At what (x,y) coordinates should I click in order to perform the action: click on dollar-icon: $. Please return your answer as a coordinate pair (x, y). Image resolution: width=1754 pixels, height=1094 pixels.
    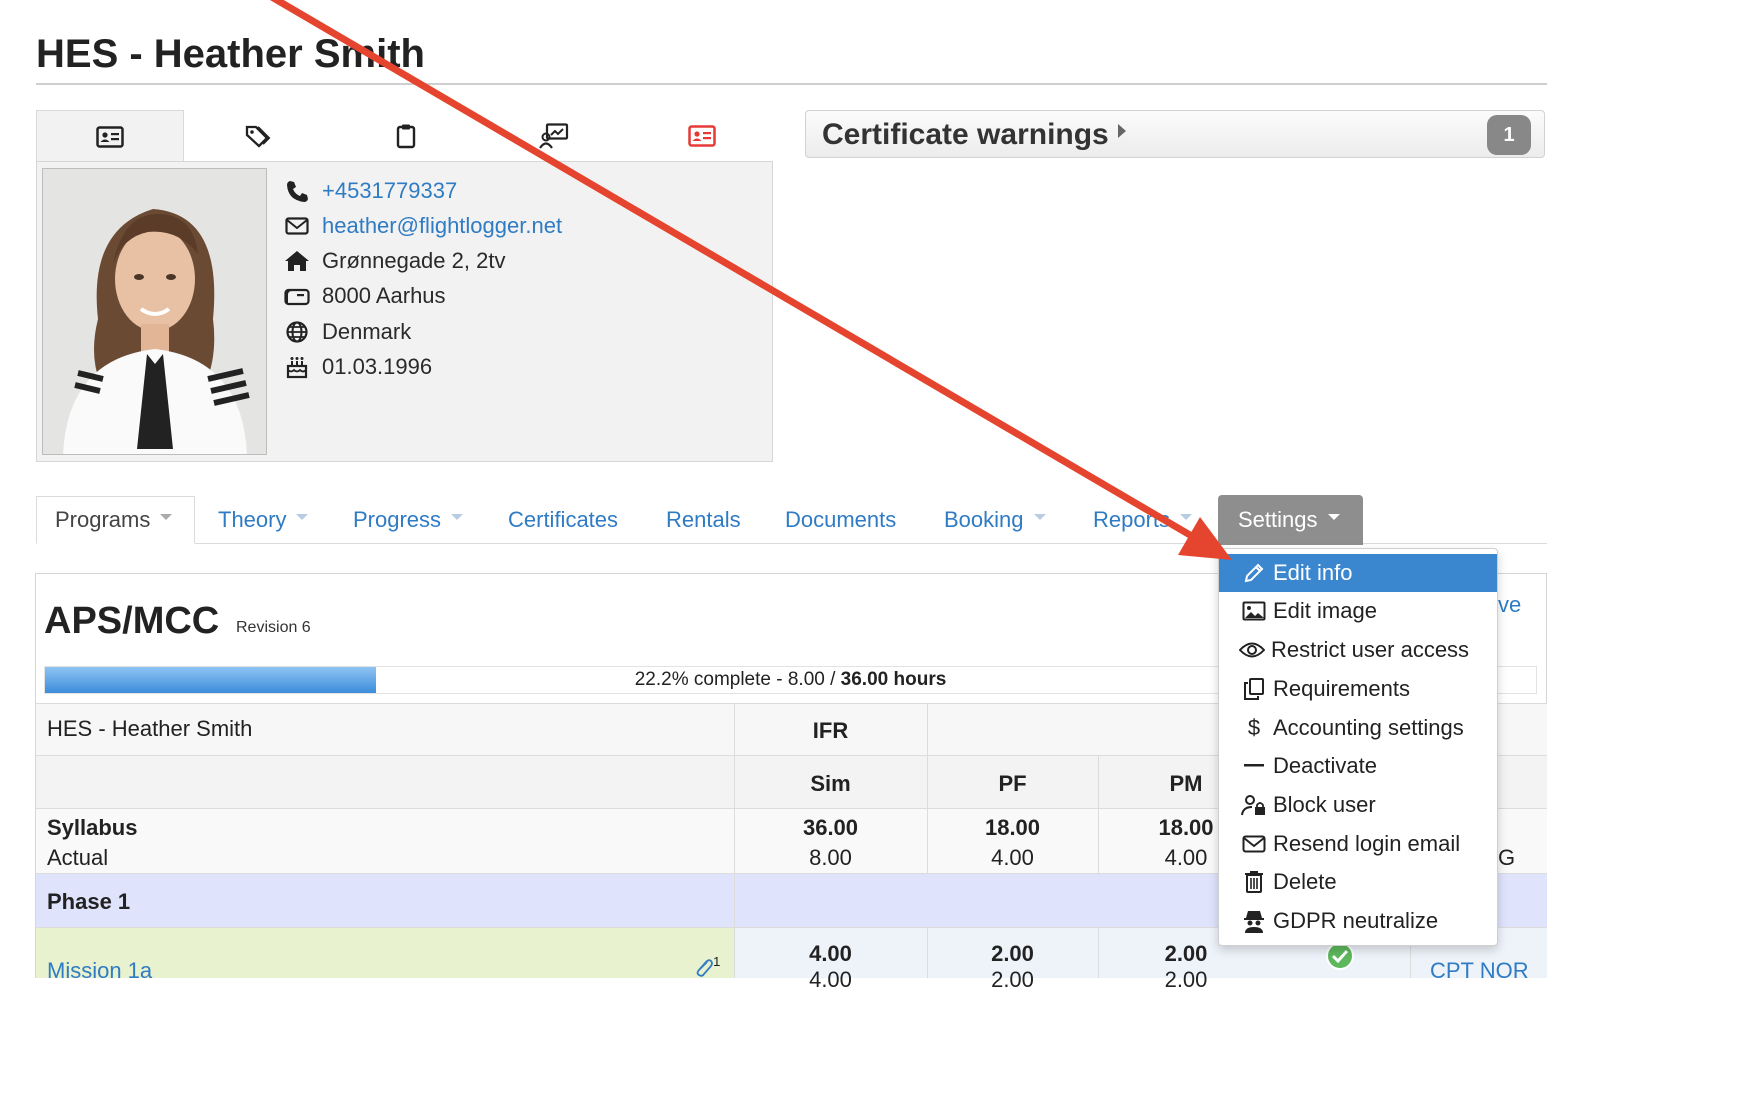
    Looking at the image, I should click on (1254, 727).